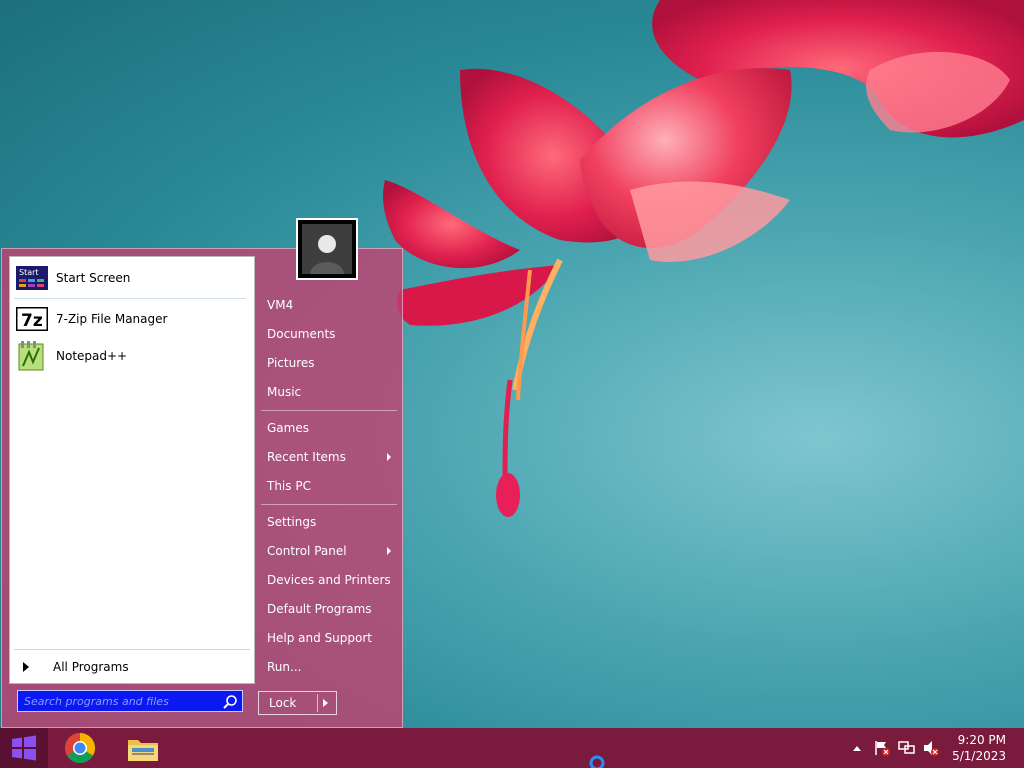 Image resolution: width=1024 pixels, height=768 pixels. I want to click on menu-item-label: Default Programs, so click(319, 609).